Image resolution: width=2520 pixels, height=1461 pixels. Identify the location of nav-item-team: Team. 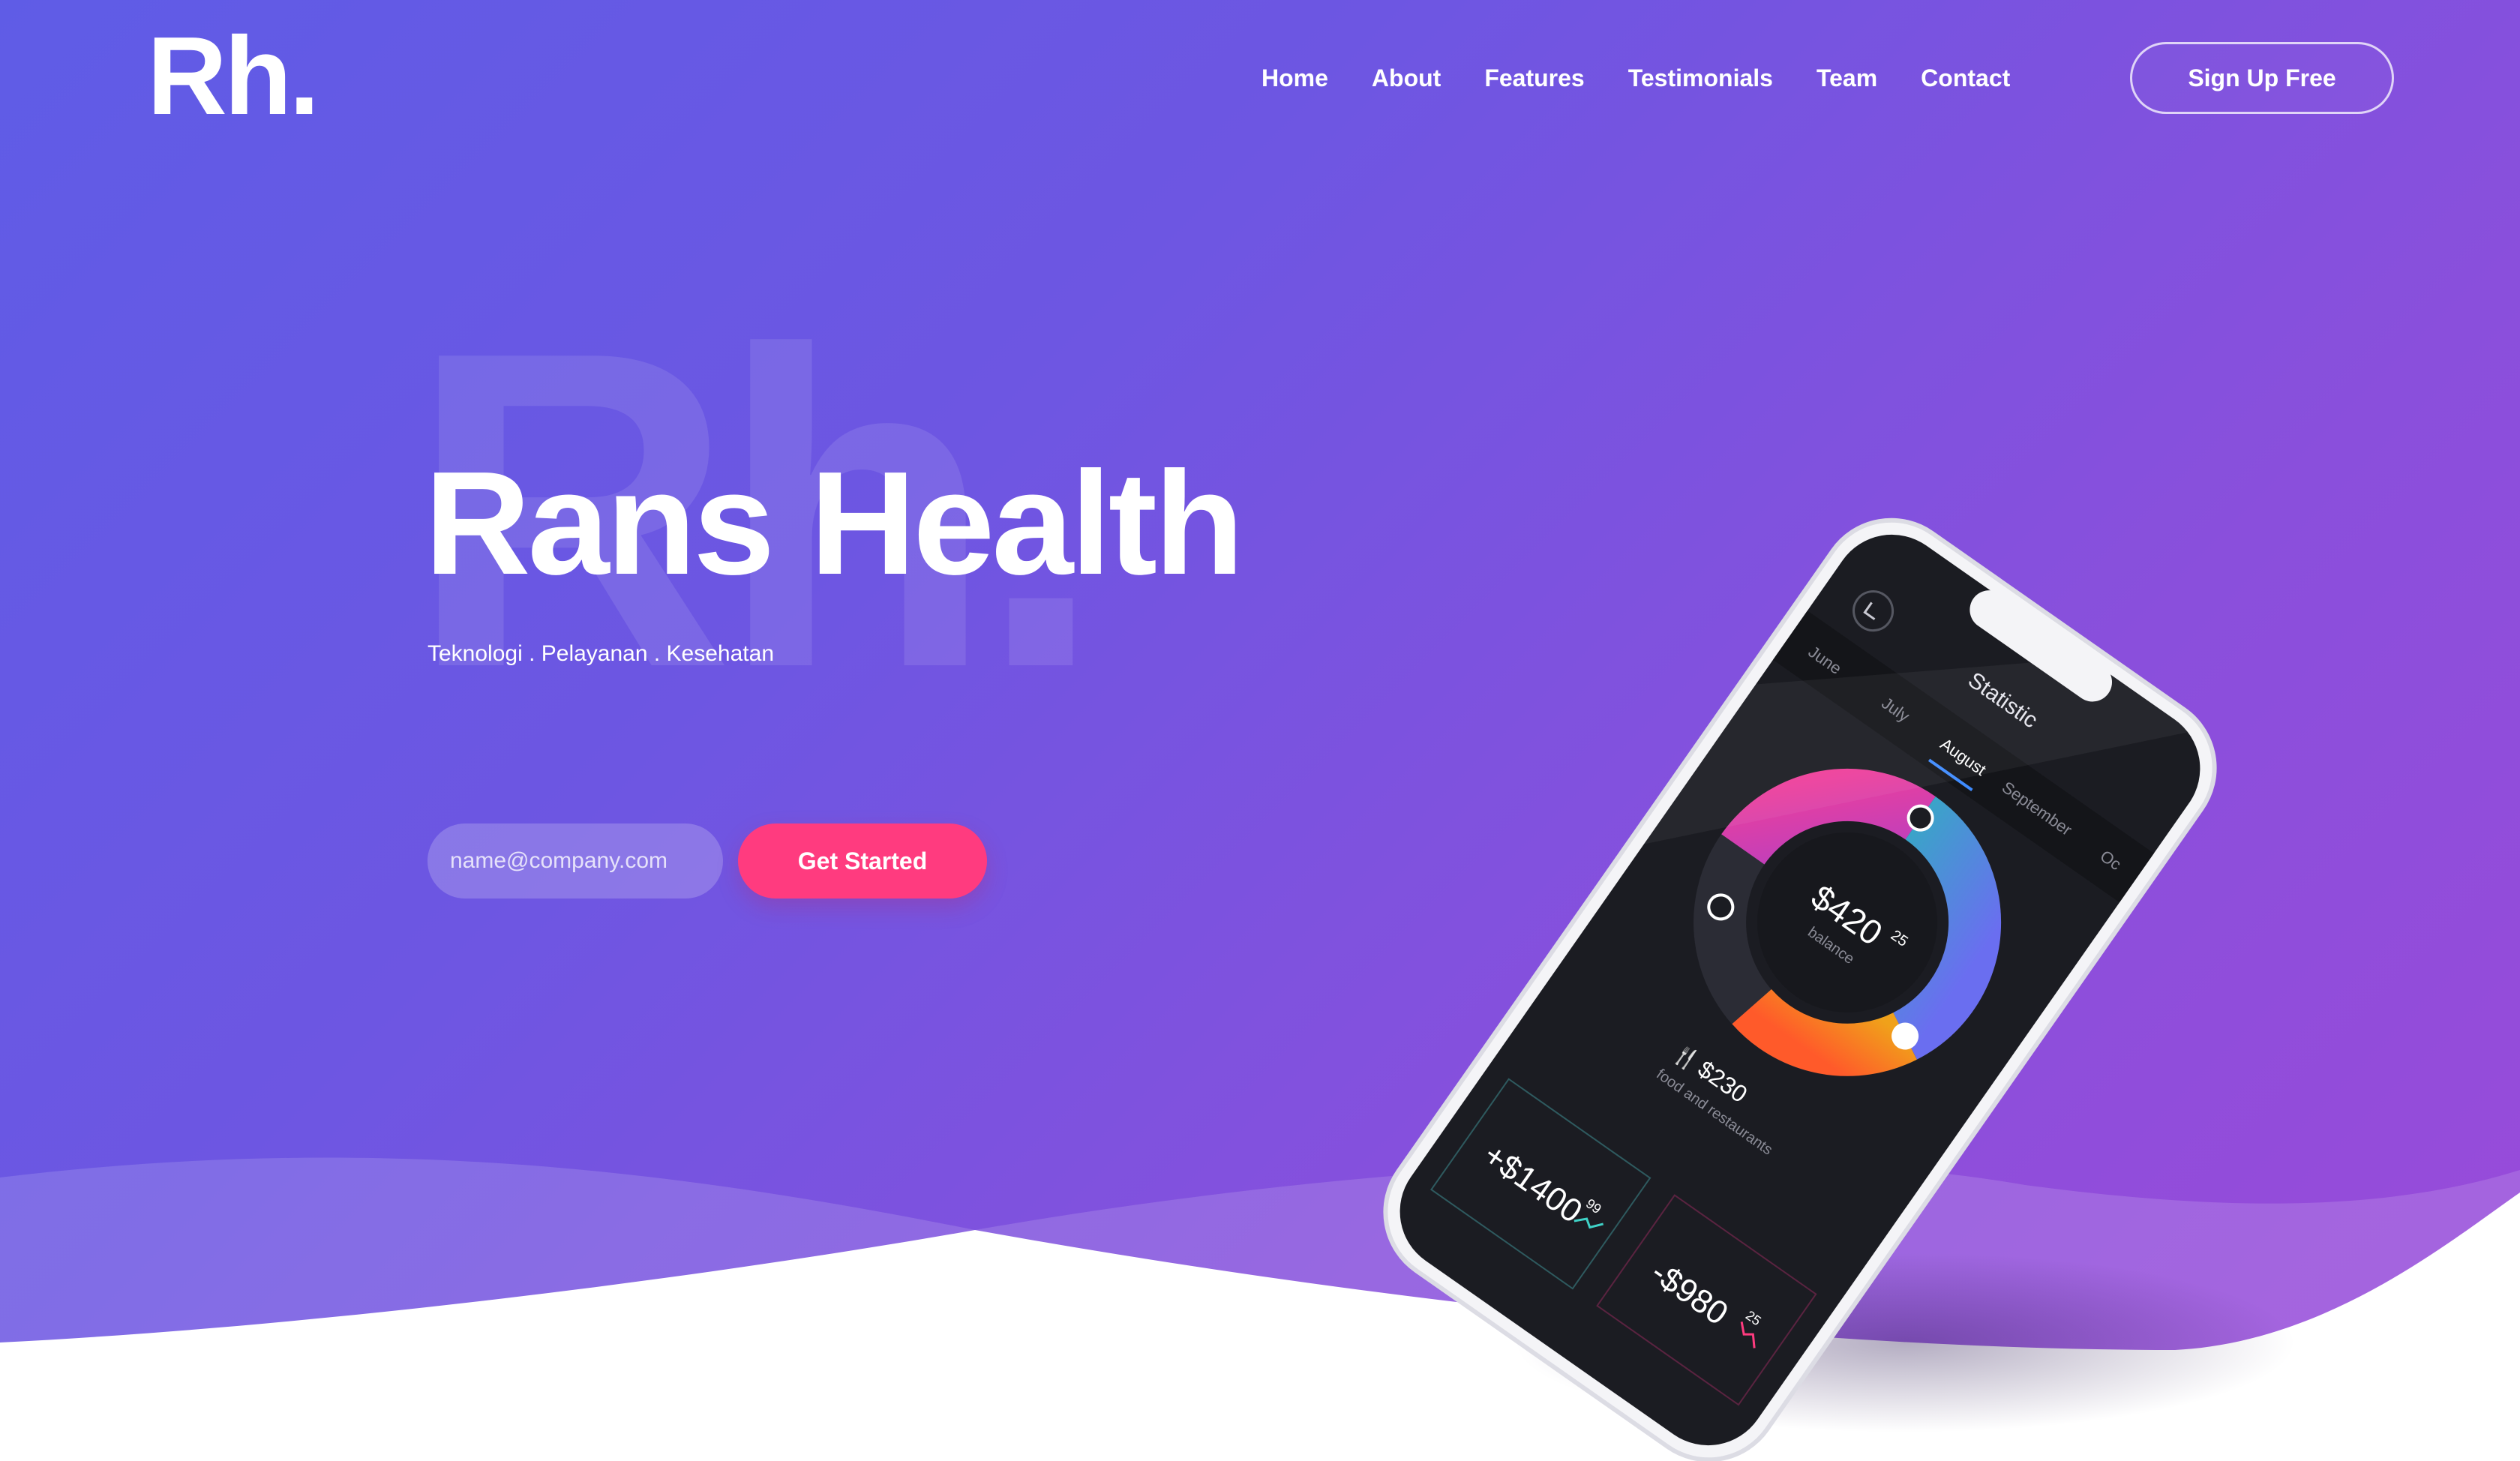
(1846, 78).